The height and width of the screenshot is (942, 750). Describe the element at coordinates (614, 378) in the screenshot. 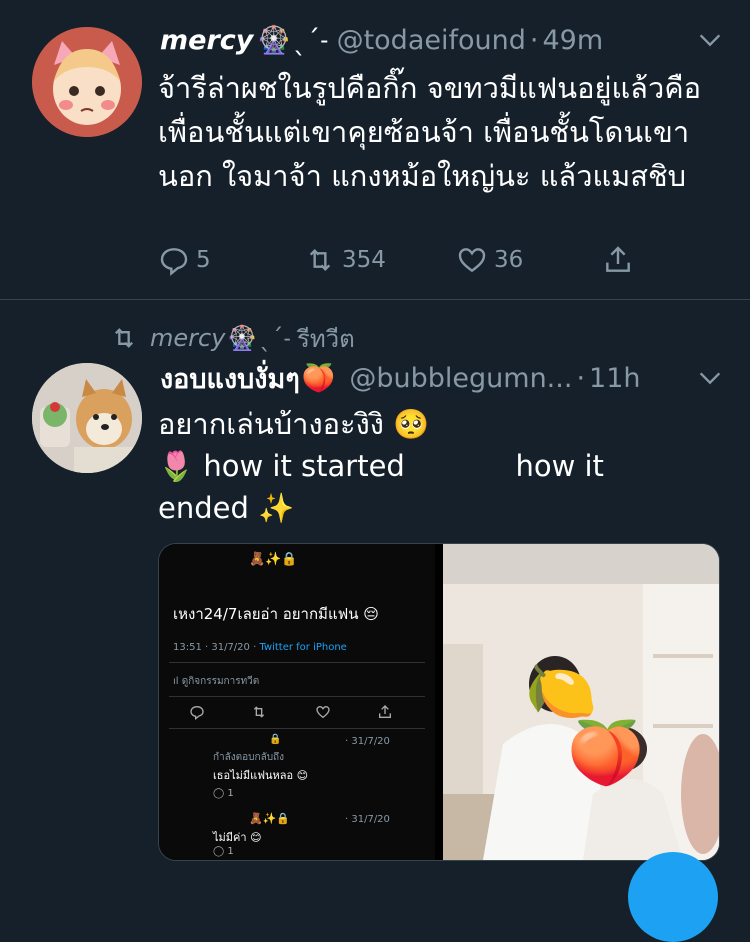

I see `timestamp: 11h` at that location.